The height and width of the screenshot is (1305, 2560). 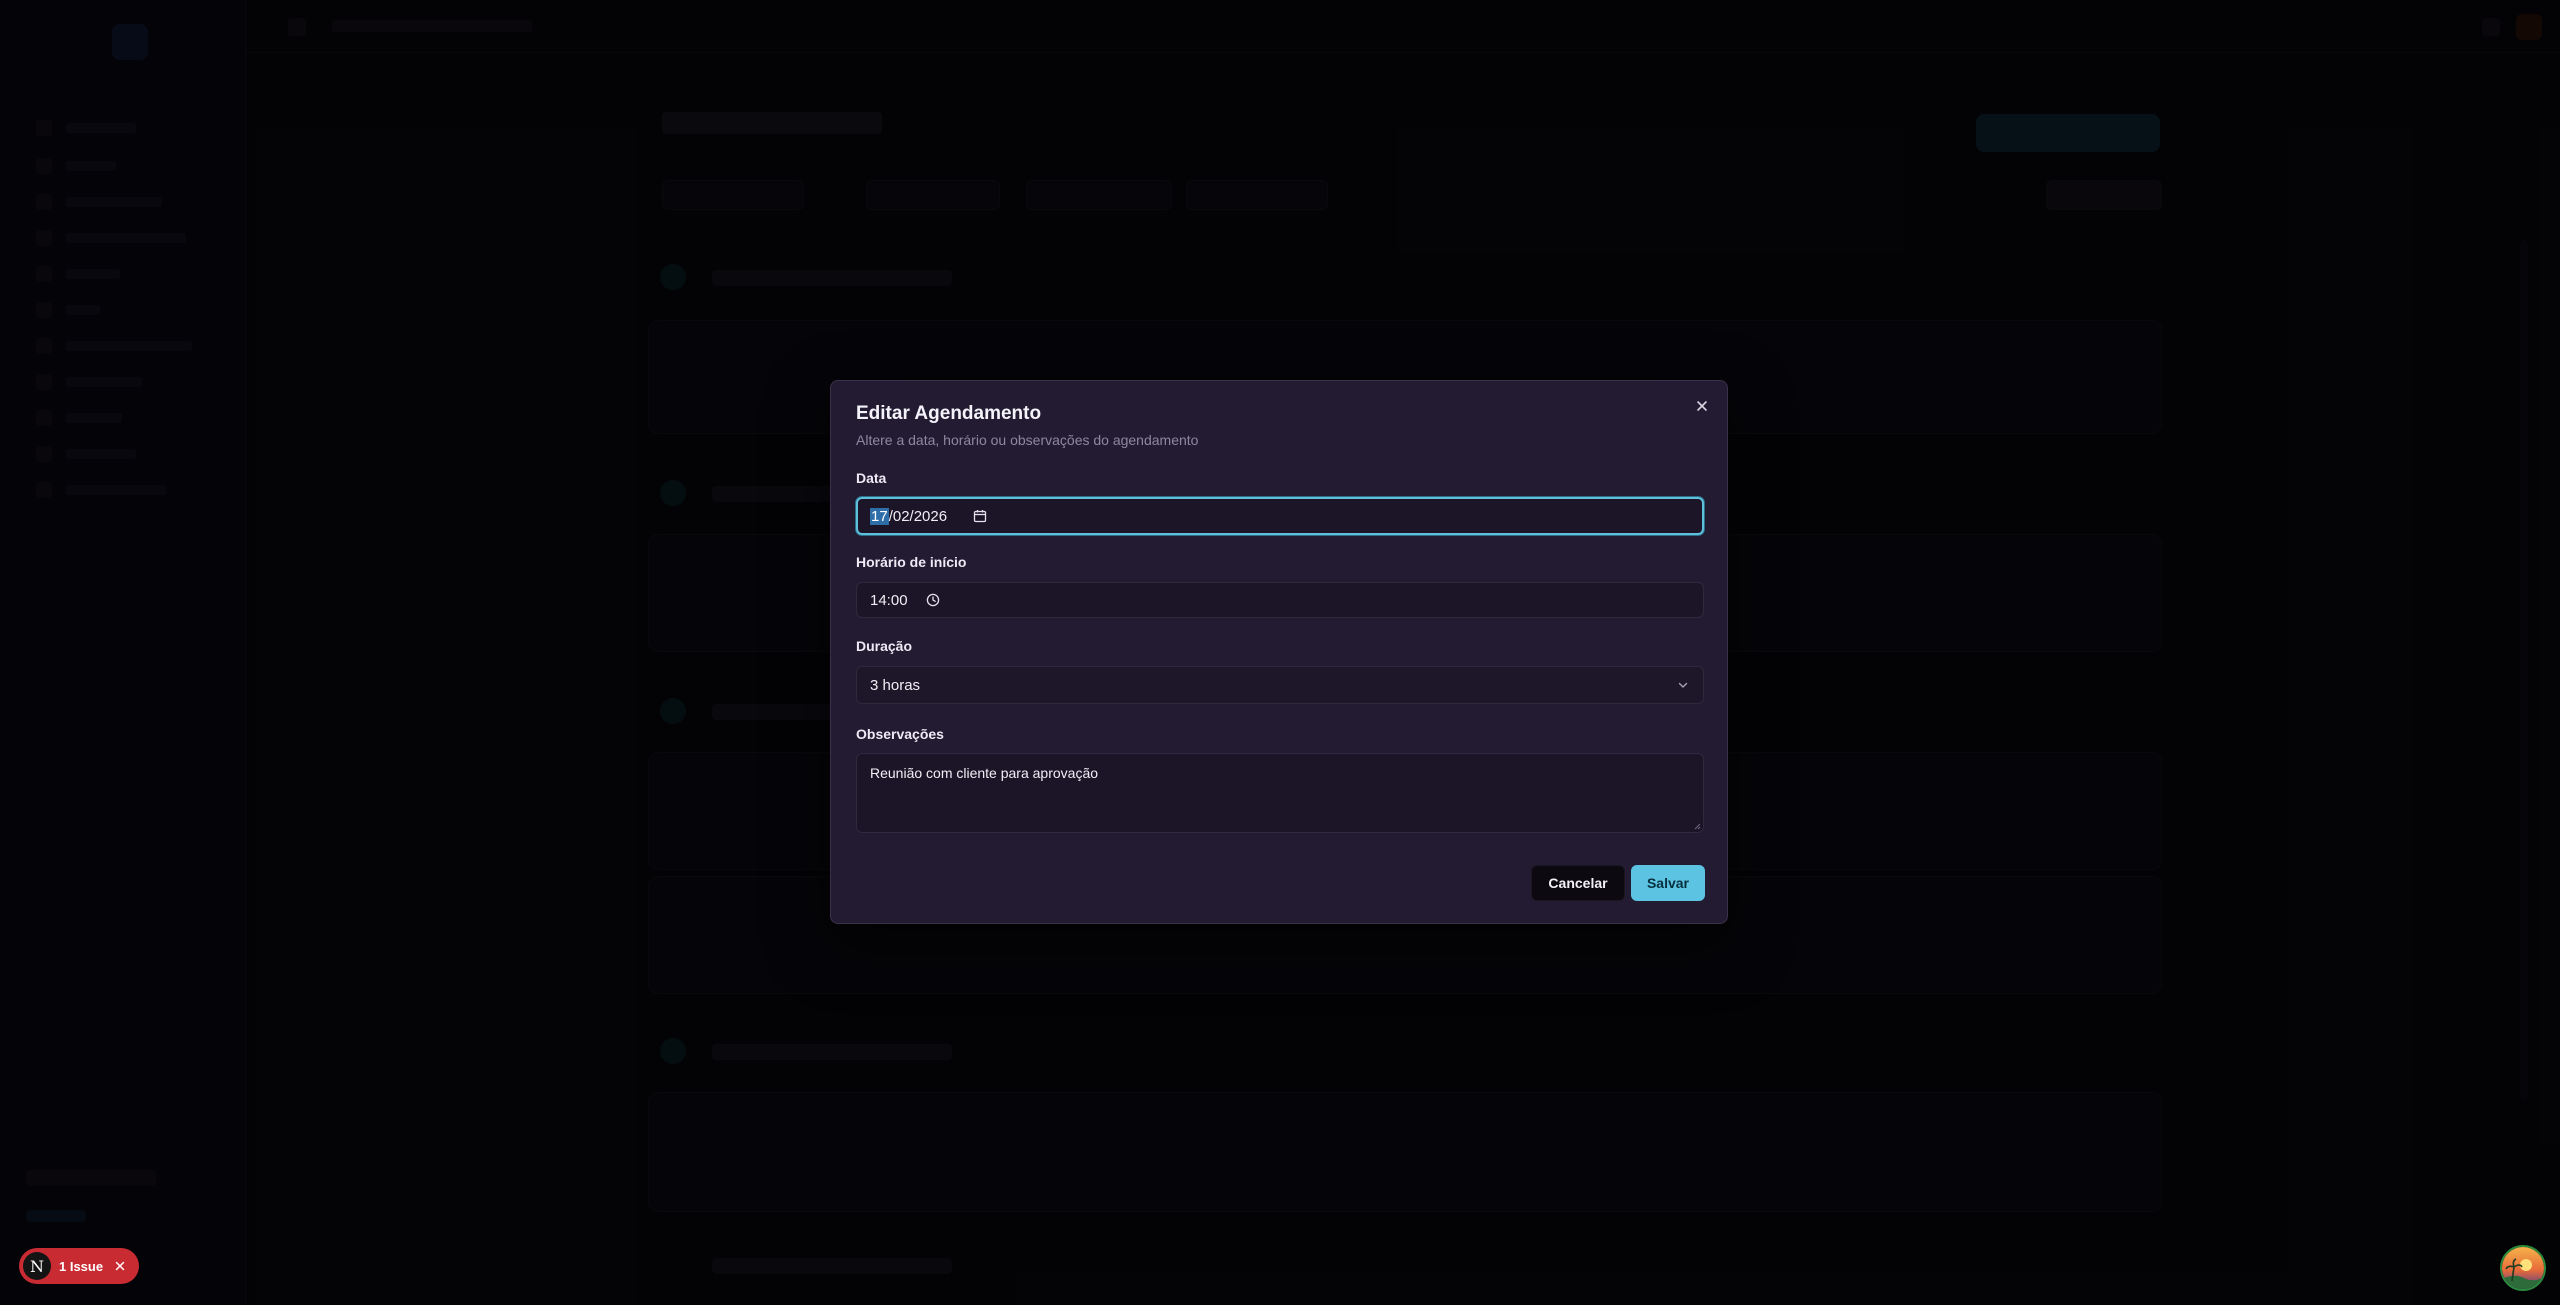 What do you see at coordinates (120, 1266) in the screenshot?
I see `dismiss-icon` at bounding box center [120, 1266].